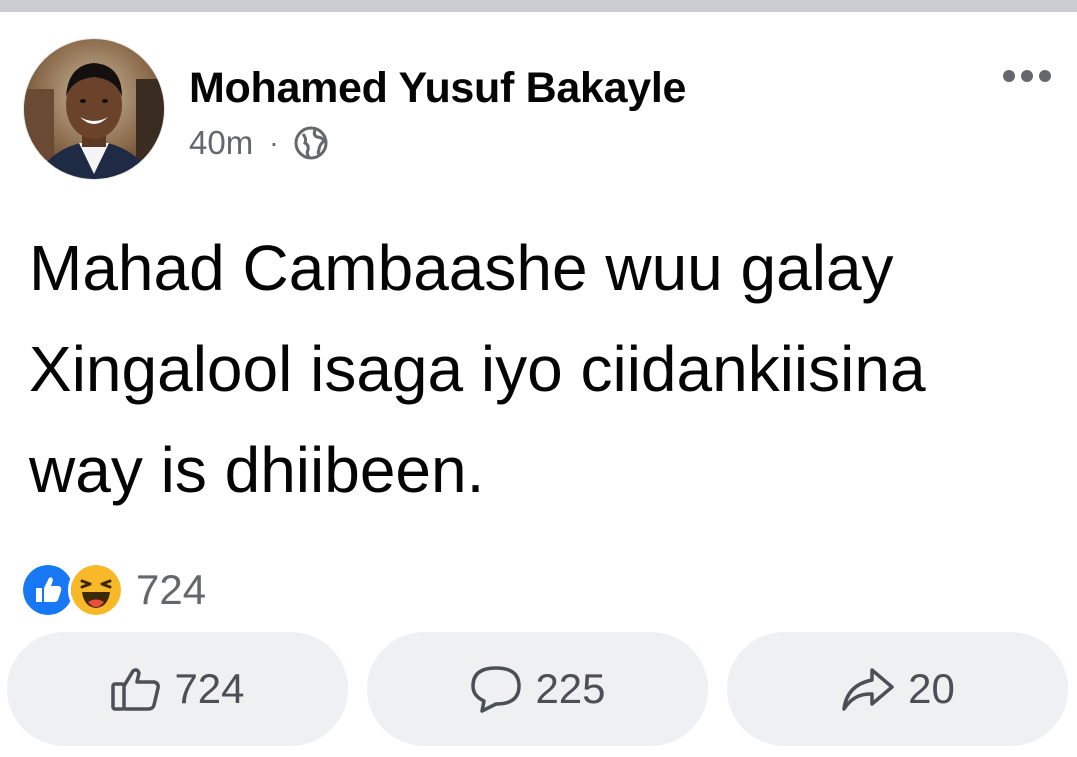  Describe the element at coordinates (477, 369) in the screenshot. I see `post-text-line: Xingalool isaga iyo ciidankiisina` at that location.